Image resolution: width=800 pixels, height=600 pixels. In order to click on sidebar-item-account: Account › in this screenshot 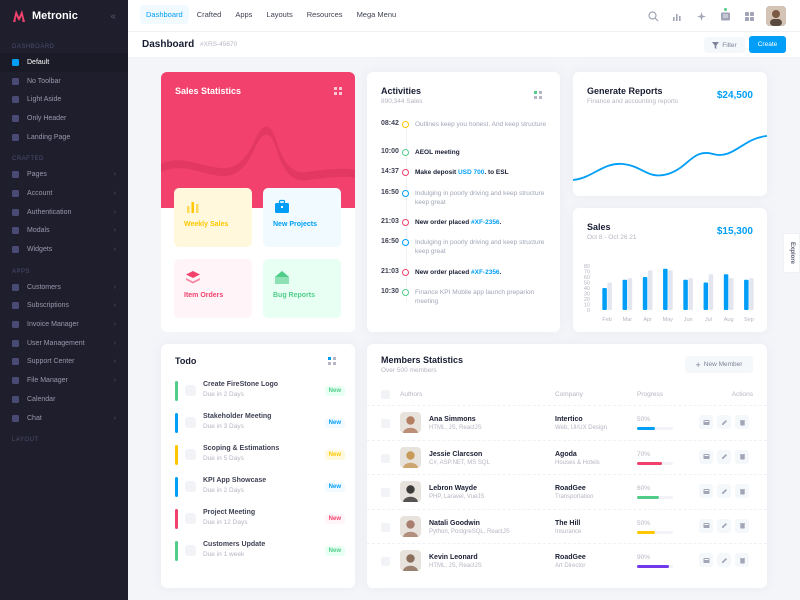, I will do `click(64, 193)`.